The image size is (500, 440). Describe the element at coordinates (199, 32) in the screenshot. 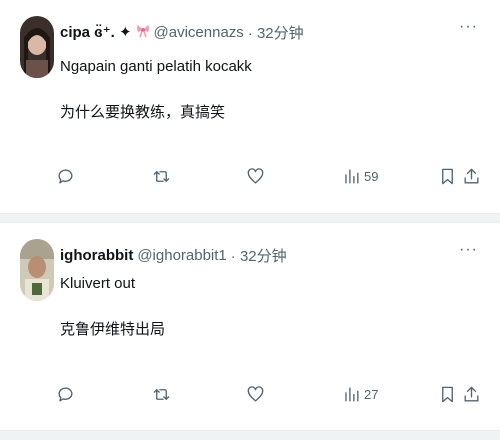

I see `user-handle: @avicennazs` at that location.